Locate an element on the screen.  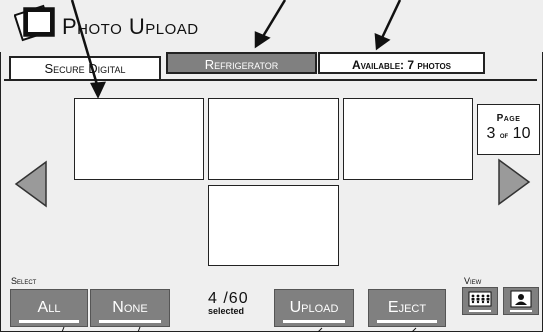
current-page: 3 is located at coordinates (491, 133).